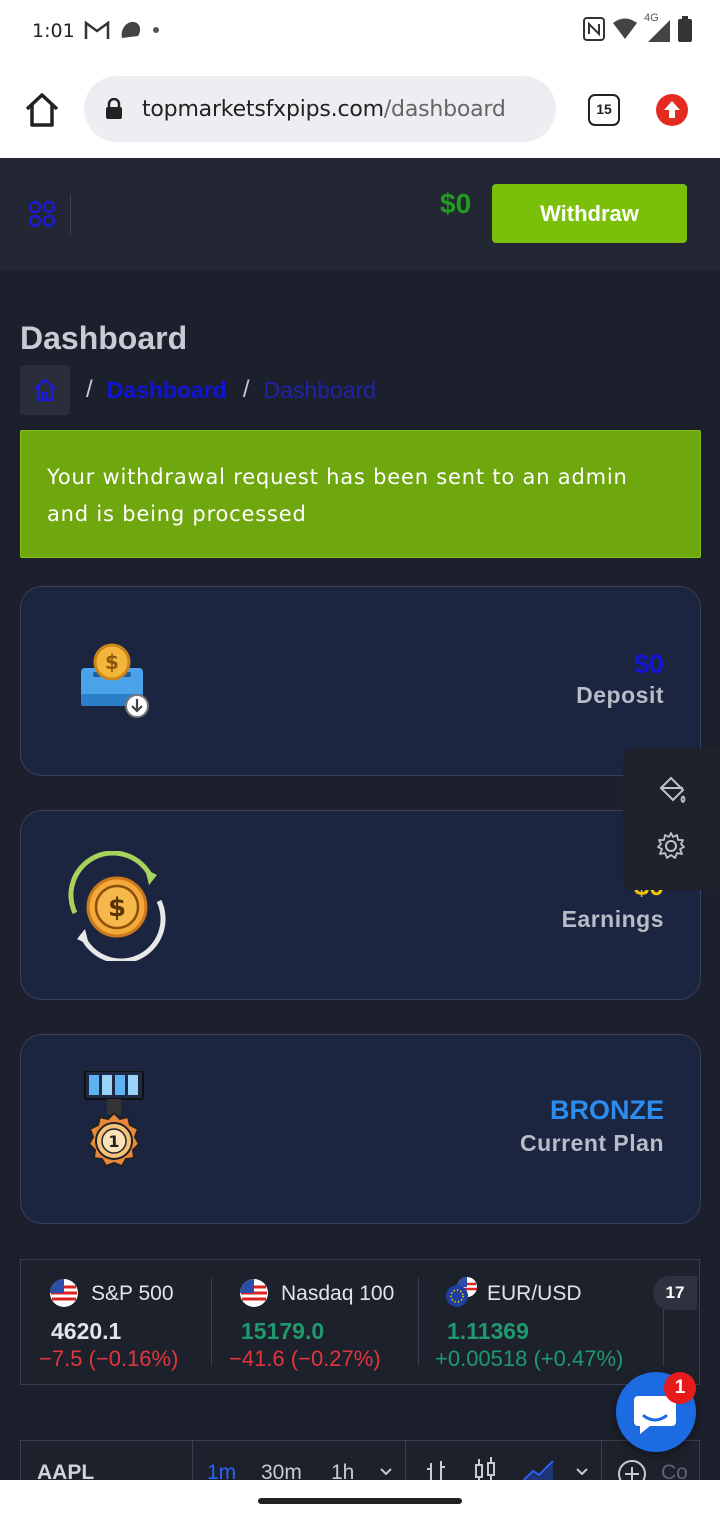 The width and height of the screenshot is (720, 1520). I want to click on timeframe-30m: 30m, so click(281, 1470).